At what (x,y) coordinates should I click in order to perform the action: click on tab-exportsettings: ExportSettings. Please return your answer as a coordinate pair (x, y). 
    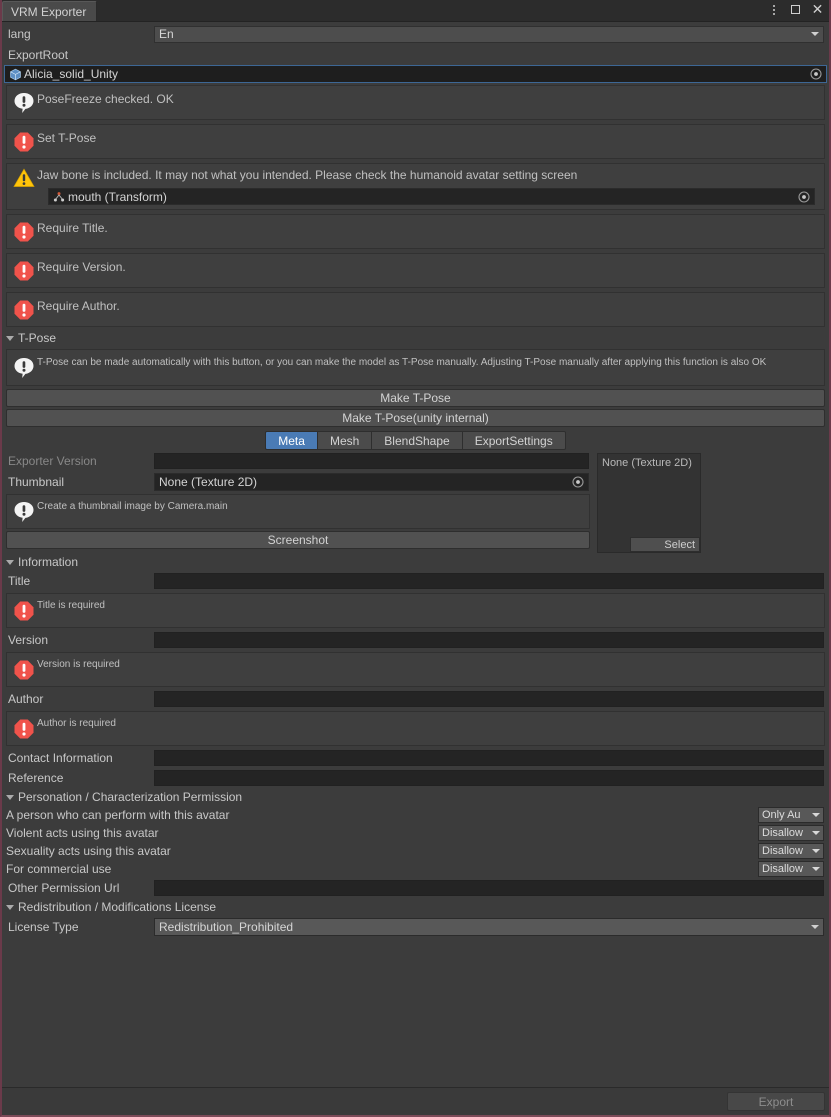
    Looking at the image, I should click on (514, 440).